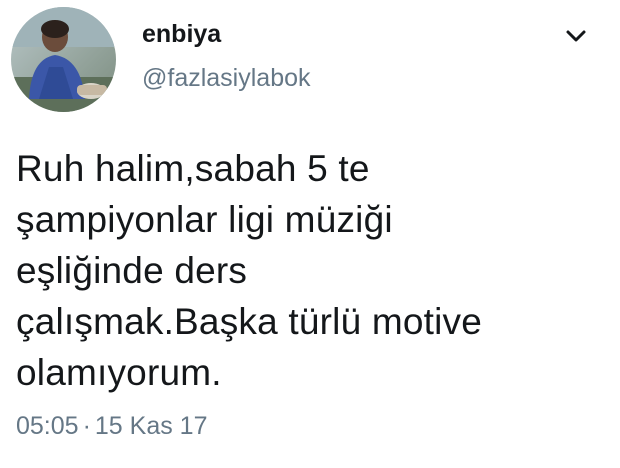  What do you see at coordinates (181, 34) in the screenshot?
I see `display-name: enbiya` at bounding box center [181, 34].